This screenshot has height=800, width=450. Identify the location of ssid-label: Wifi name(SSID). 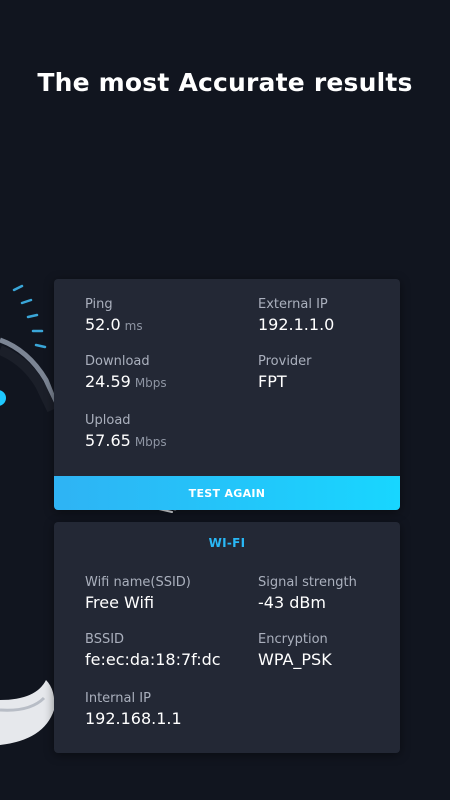
(138, 582).